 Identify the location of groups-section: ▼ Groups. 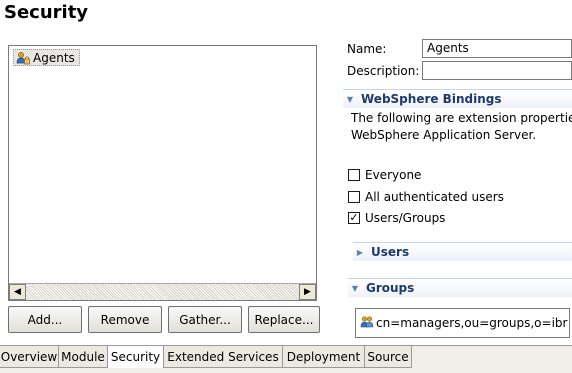
(460, 287).